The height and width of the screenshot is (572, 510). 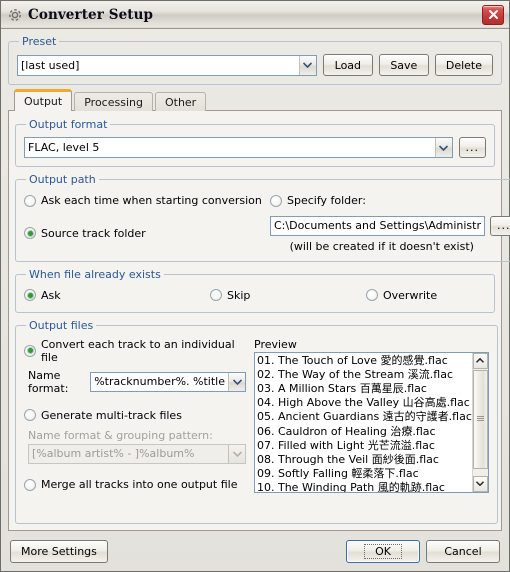 I want to click on grouping-pattern-value: [%album artist% - ]%album%, so click(x=113, y=453).